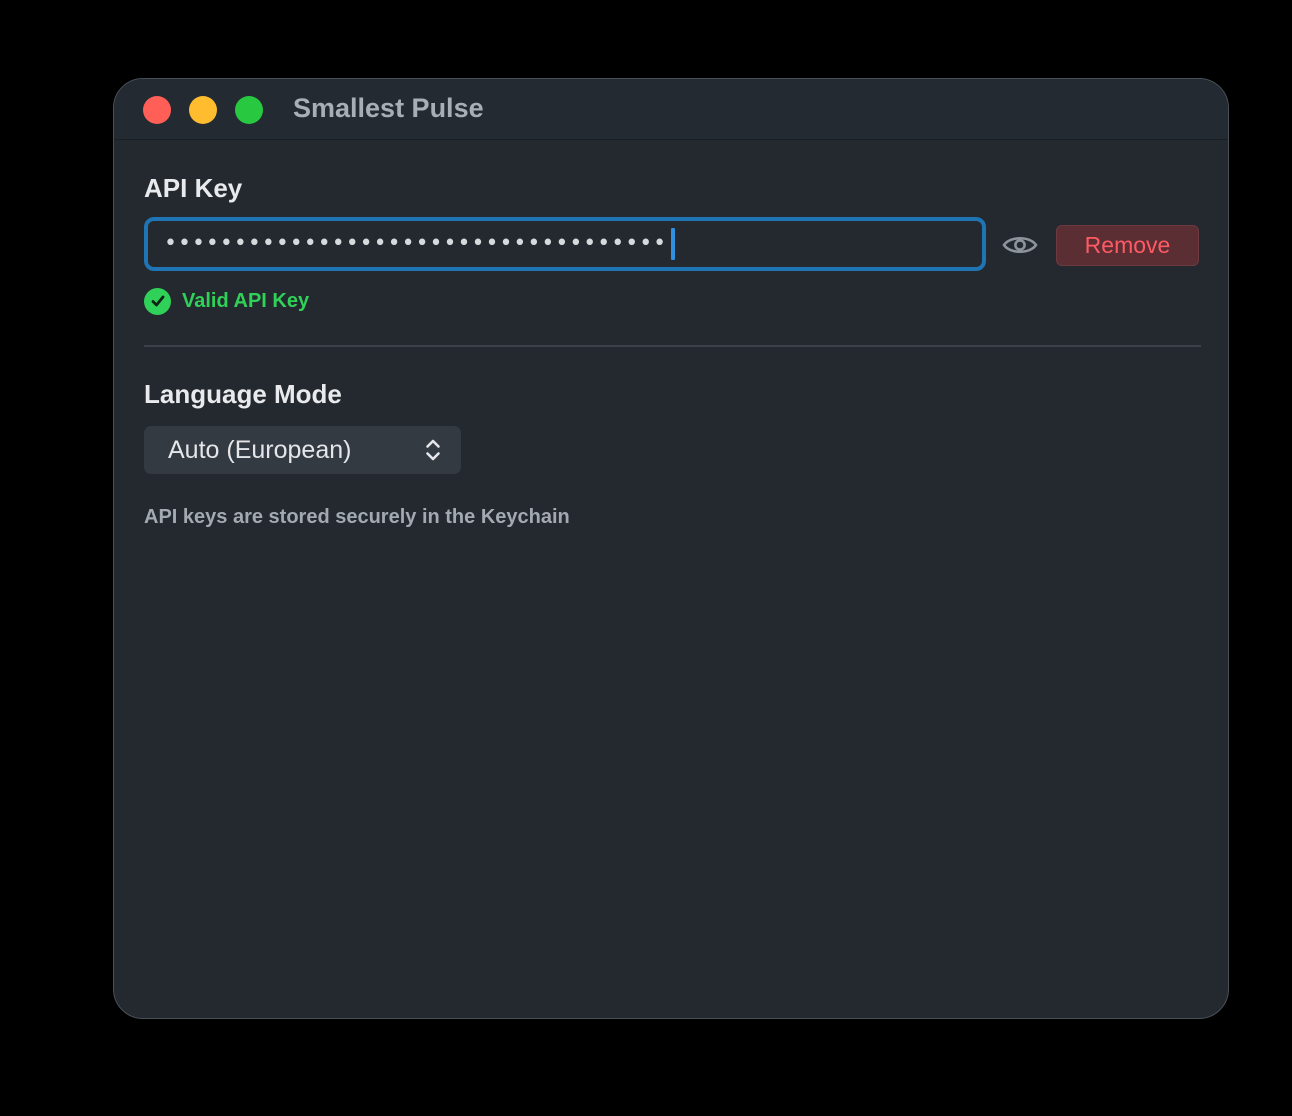 Image resolution: width=1292 pixels, height=1116 pixels. I want to click on remove-key-button: Remove, so click(1127, 245).